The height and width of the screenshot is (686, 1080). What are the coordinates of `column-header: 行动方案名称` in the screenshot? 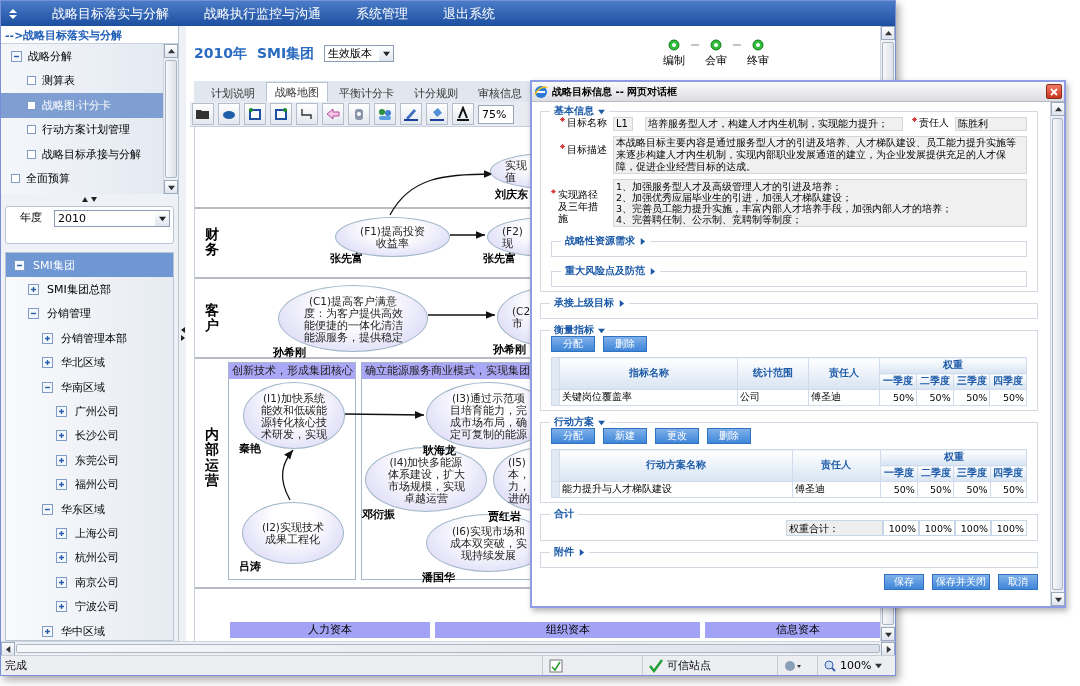 It's located at (675, 465).